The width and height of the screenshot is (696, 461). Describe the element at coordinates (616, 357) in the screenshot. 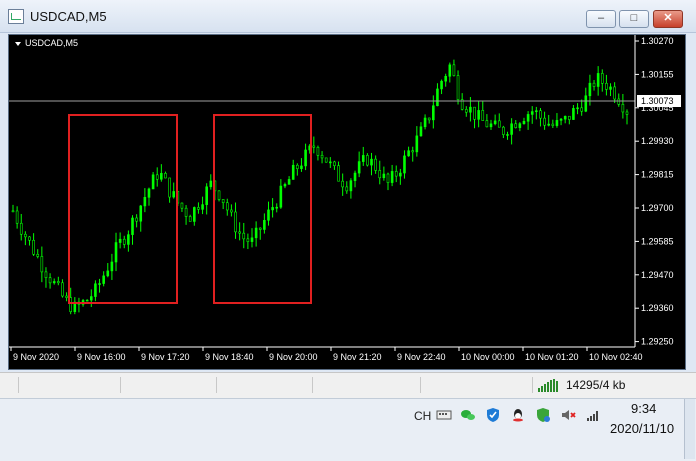

I see `time-tick-label: 10 Nov 02:40` at that location.